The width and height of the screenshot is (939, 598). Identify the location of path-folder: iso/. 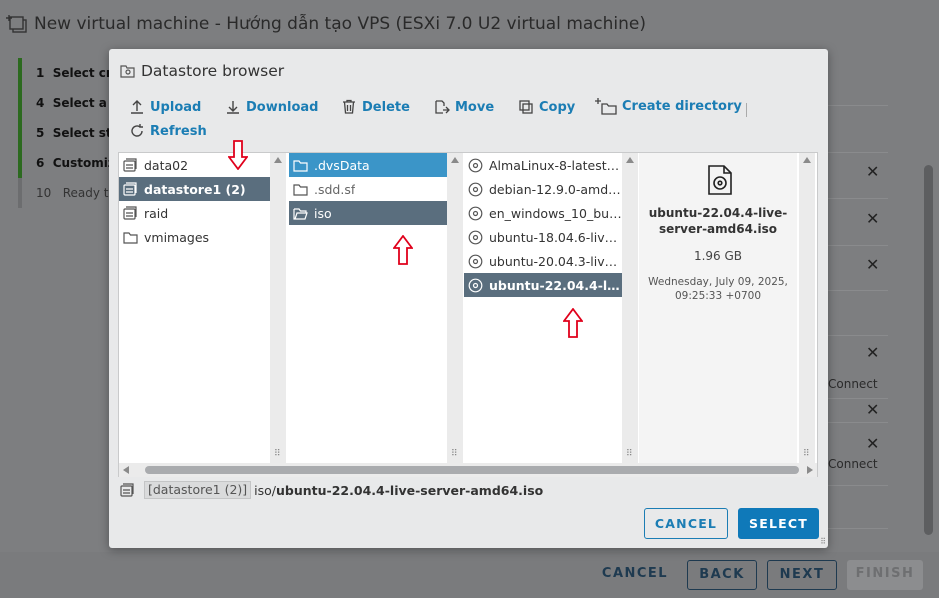
(265, 490).